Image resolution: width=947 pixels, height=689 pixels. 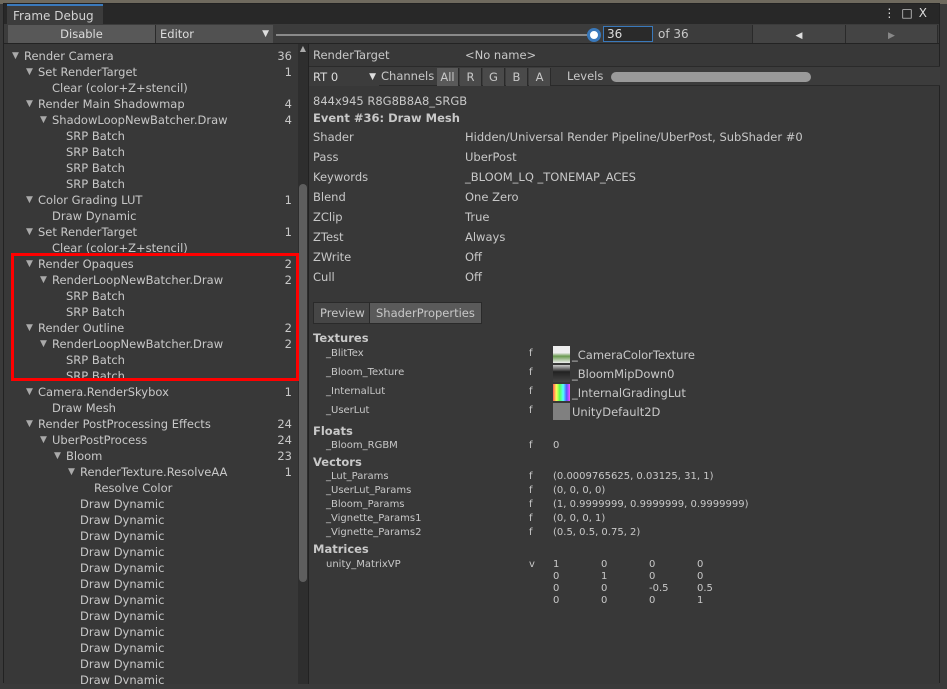 What do you see at coordinates (408, 76) in the screenshot?
I see `channels-label: Channels` at bounding box center [408, 76].